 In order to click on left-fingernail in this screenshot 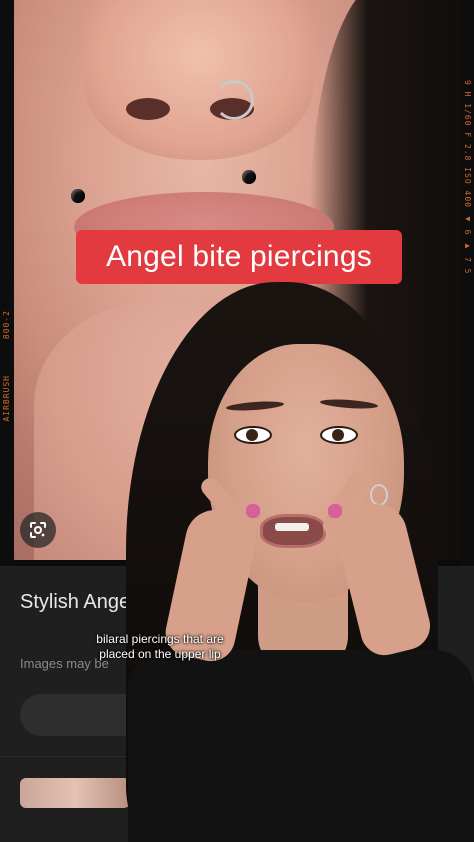, I will do `click(253, 511)`.